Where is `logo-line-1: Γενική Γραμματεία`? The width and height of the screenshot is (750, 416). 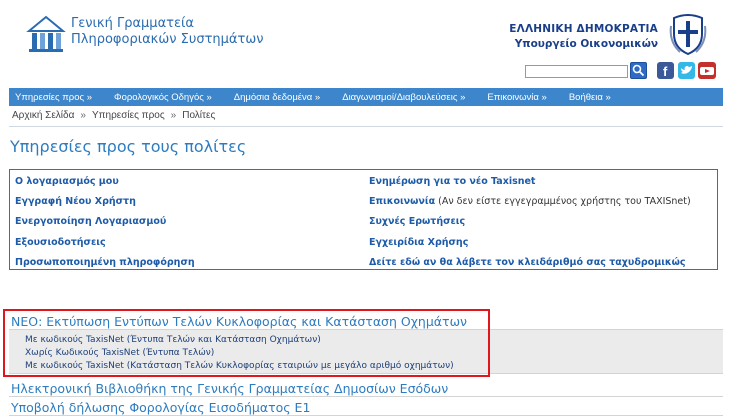
logo-line-1: Γενική Γραμματεία is located at coordinates (132, 23).